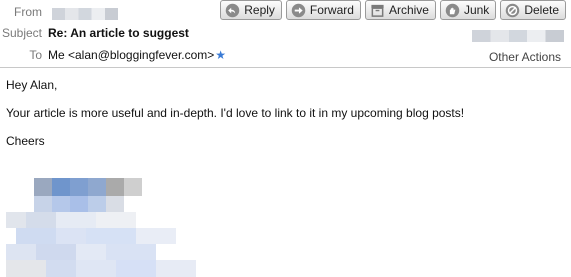 The height and width of the screenshot is (277, 571). I want to click on junk-label: Junk, so click(476, 10).